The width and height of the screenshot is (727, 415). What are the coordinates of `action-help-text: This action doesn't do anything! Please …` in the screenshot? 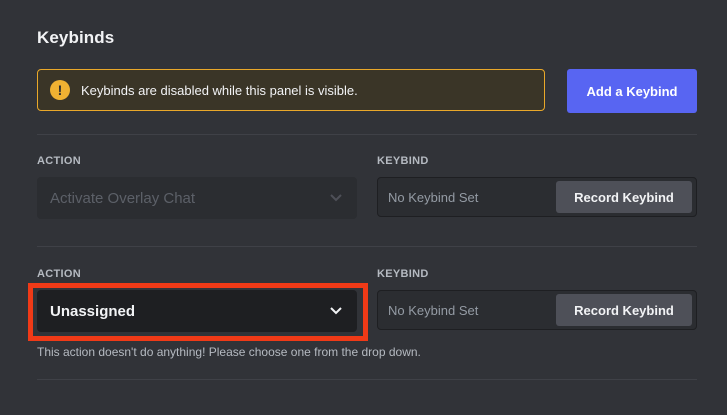 It's located at (229, 352).